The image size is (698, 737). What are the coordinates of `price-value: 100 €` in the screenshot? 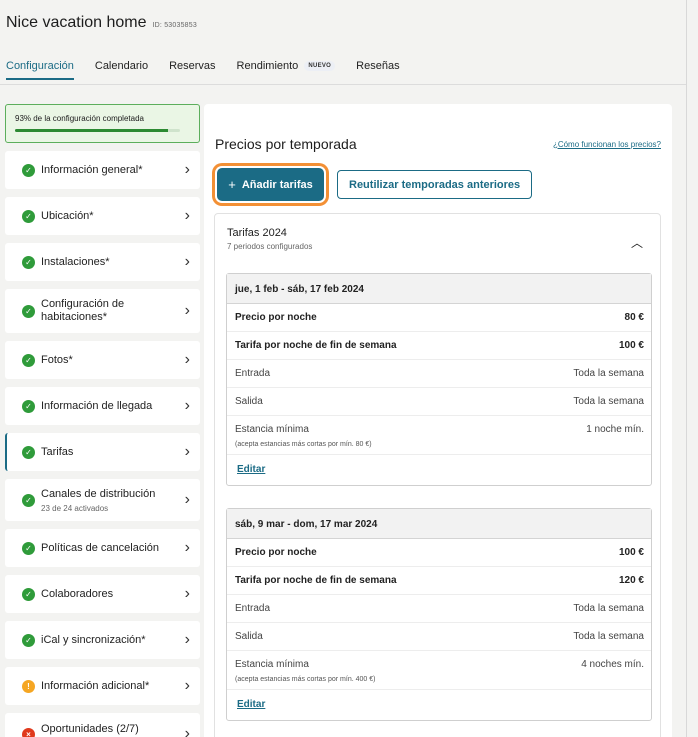 It's located at (631, 552).